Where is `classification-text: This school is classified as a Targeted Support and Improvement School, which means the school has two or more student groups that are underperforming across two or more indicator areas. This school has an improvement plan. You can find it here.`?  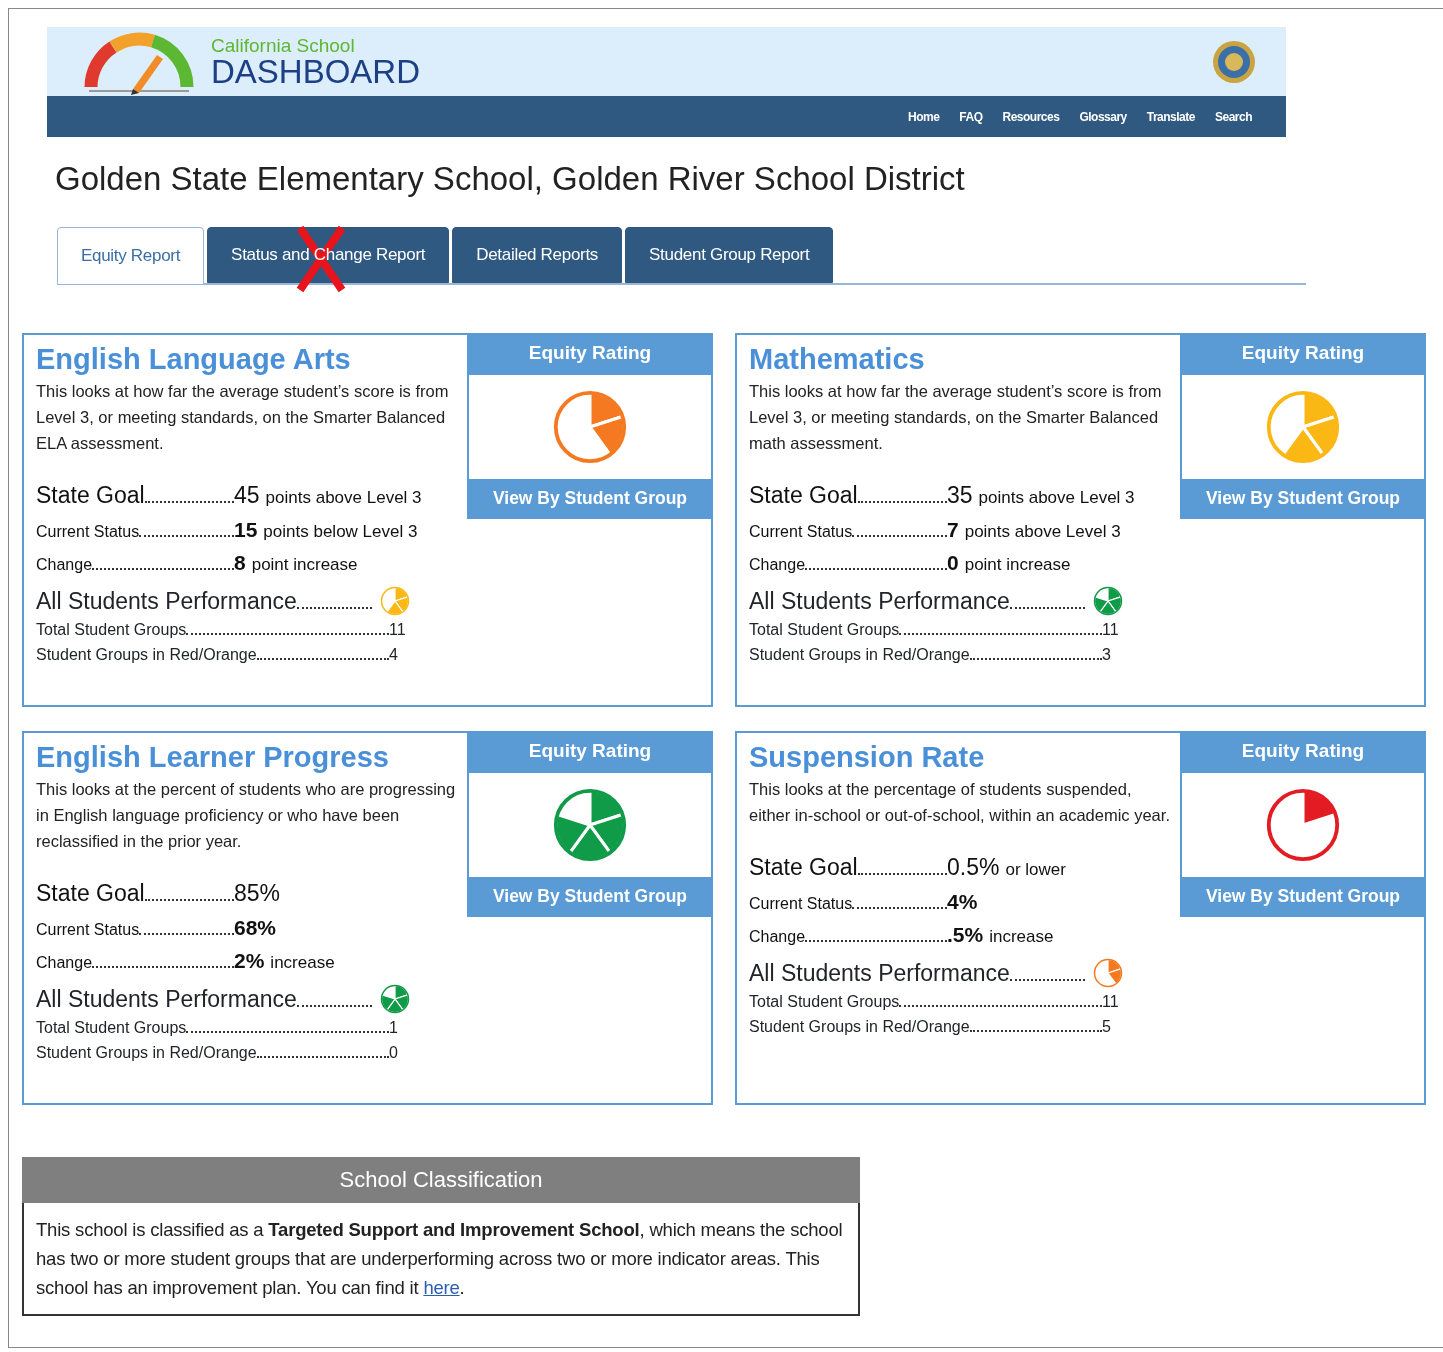
classification-text: This school is classified as a Targeted Support and Improvement School, which means the school has two or more student groups that are underperforming across two or more indicator areas. This school has an improvement plan. You can find it here. is located at coordinates (439, 1258).